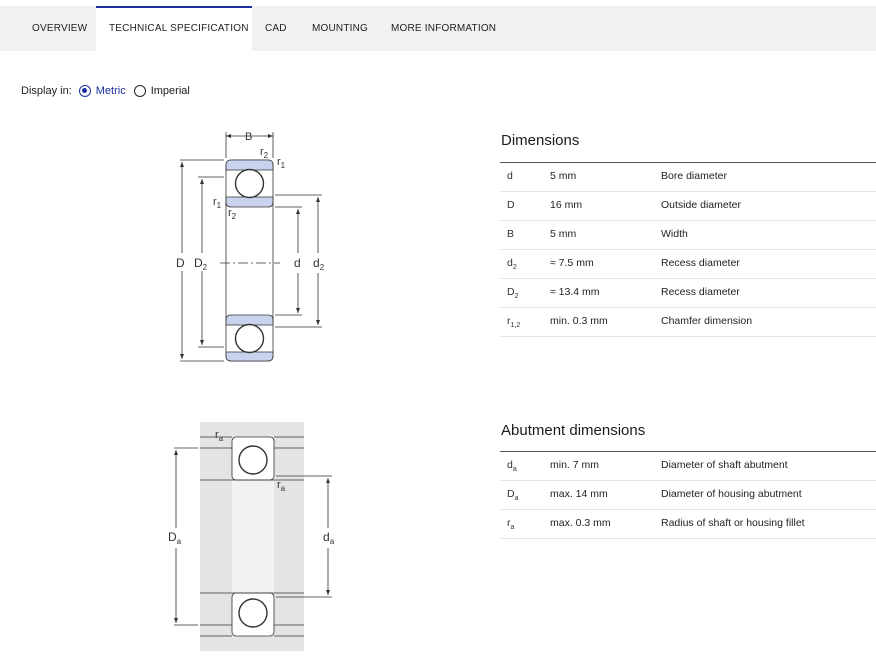 Image resolution: width=876 pixels, height=661 pixels. I want to click on row-value: min. 0.3 mm, so click(579, 321).